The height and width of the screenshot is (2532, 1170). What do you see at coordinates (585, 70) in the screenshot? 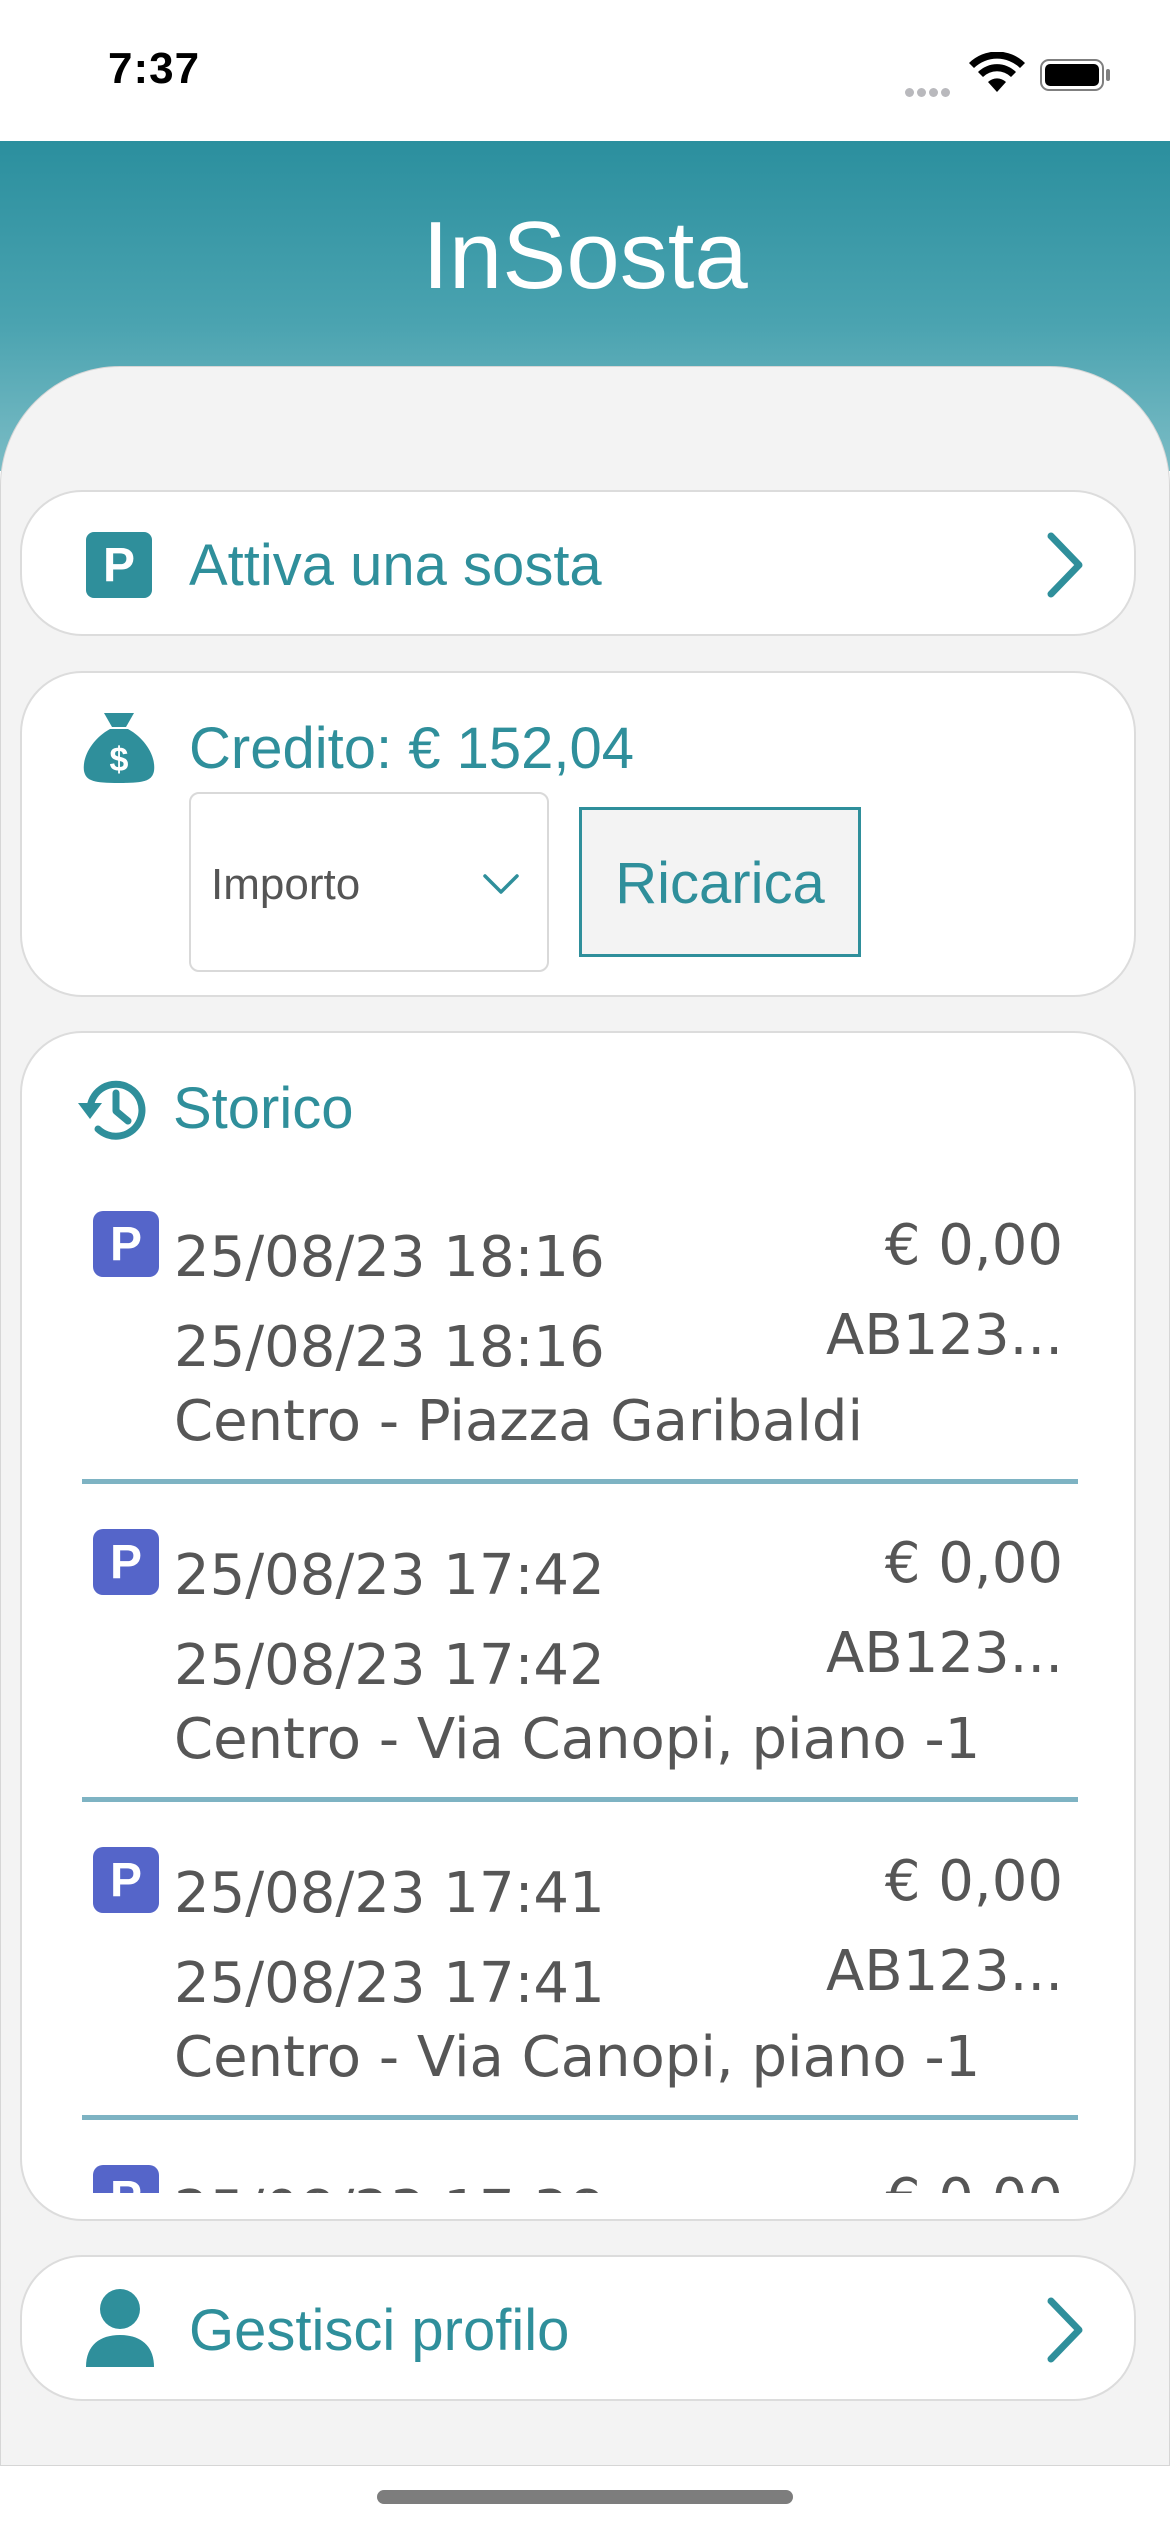
I see `status-bar: 7:37` at bounding box center [585, 70].